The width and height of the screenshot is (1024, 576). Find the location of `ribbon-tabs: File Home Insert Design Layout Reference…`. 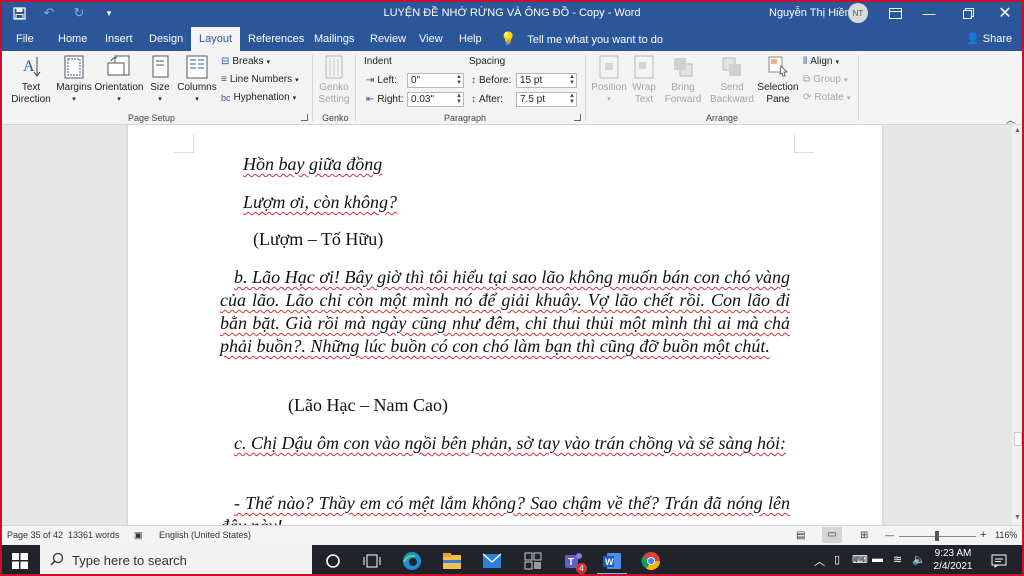

ribbon-tabs: File Home Insert Design Layout Reference… is located at coordinates (512, 39).